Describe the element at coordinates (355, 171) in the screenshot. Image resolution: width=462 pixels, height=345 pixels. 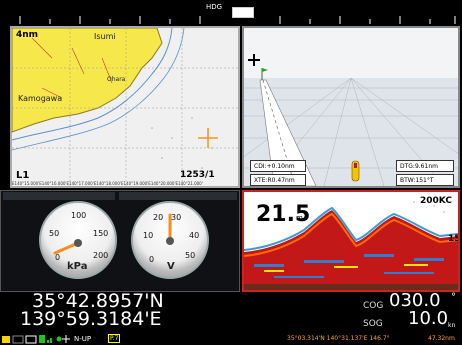
I see `own-ship-icon` at that location.